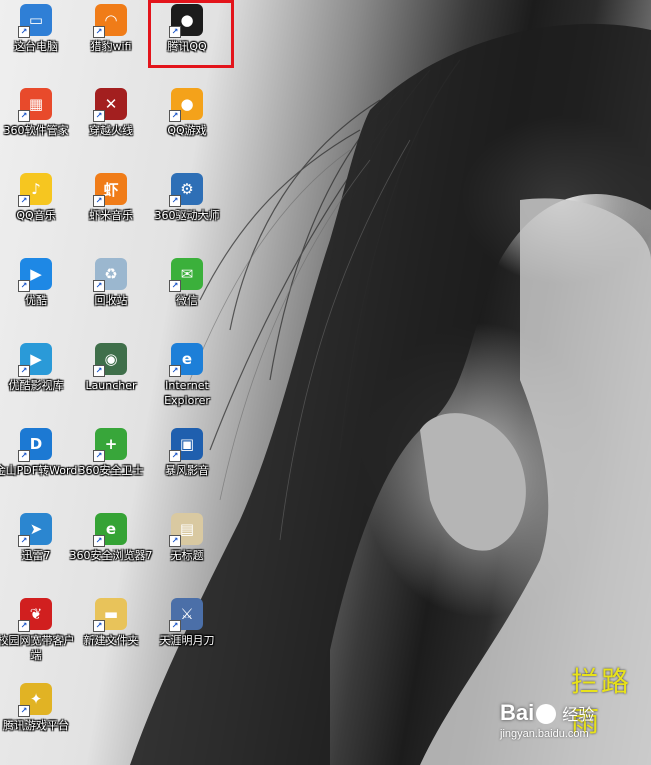 The height and width of the screenshot is (765, 651). What do you see at coordinates (186, 190) in the screenshot?
I see `driver-master-icon: ⚙ ↗` at bounding box center [186, 190].